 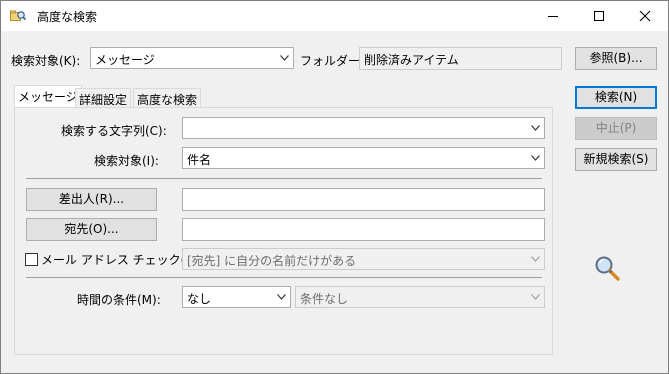 What do you see at coordinates (119, 300) in the screenshot?
I see `time-label: 時間の条件(M):` at bounding box center [119, 300].